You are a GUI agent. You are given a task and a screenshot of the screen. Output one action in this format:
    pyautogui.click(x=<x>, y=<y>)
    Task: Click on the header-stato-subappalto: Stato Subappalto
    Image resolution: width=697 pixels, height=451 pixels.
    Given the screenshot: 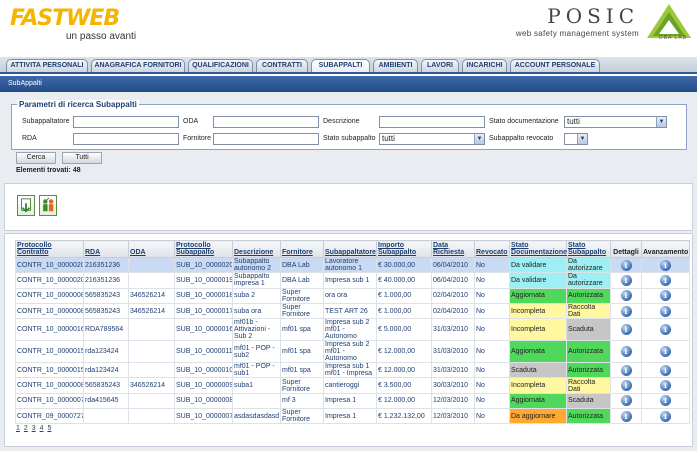 What is the action you would take?
    pyautogui.click(x=588, y=249)
    